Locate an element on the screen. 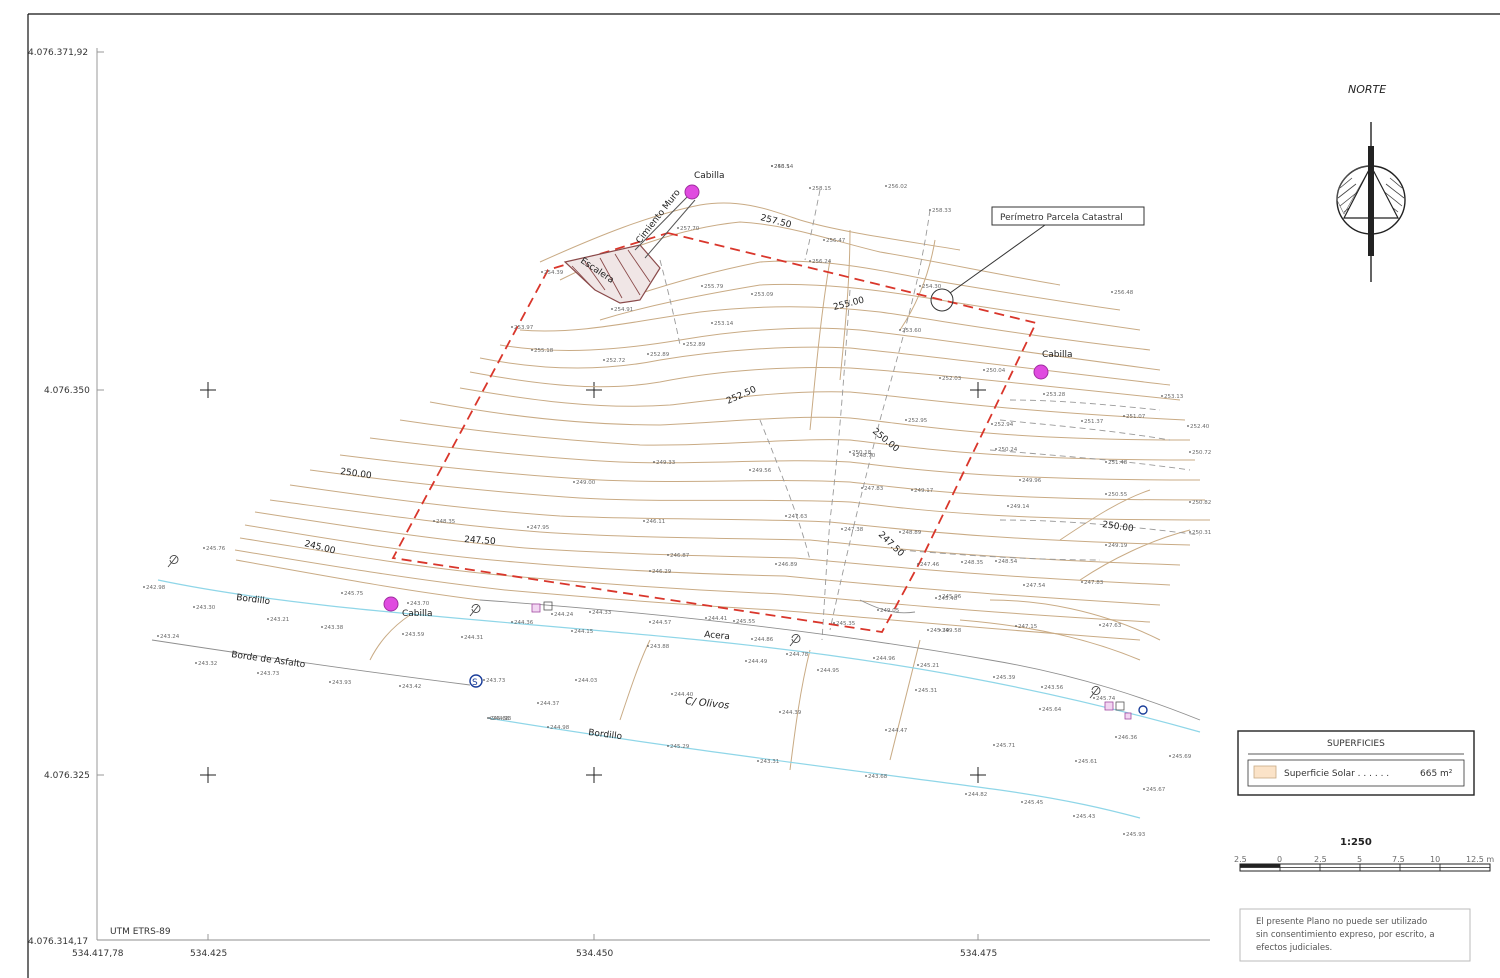  spot-height-label: 249.00 is located at coordinates (586, 483).